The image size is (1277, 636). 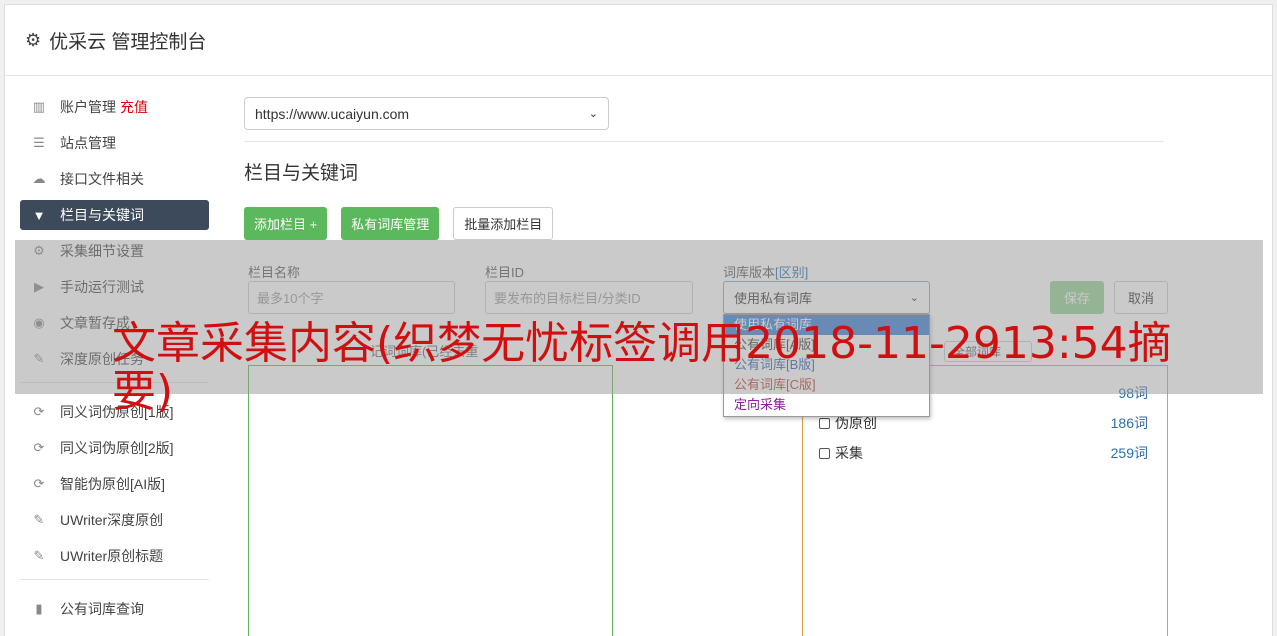 What do you see at coordinates (390, 223) in the screenshot?
I see `private-lib-button: 私有词库管理` at bounding box center [390, 223].